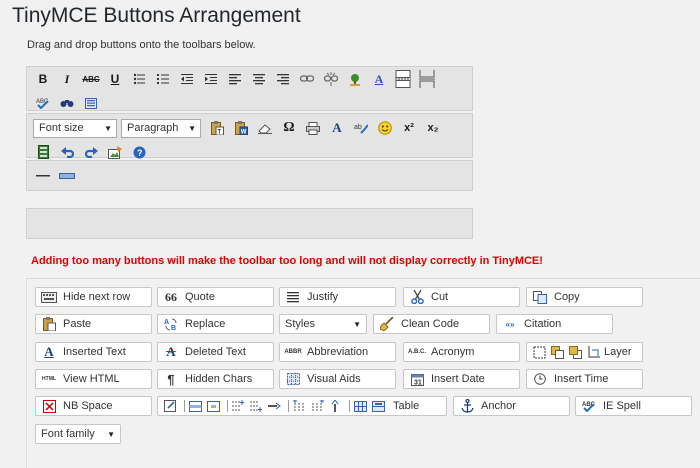  What do you see at coordinates (115, 152) in the screenshot?
I see `edit-image-icon` at bounding box center [115, 152].